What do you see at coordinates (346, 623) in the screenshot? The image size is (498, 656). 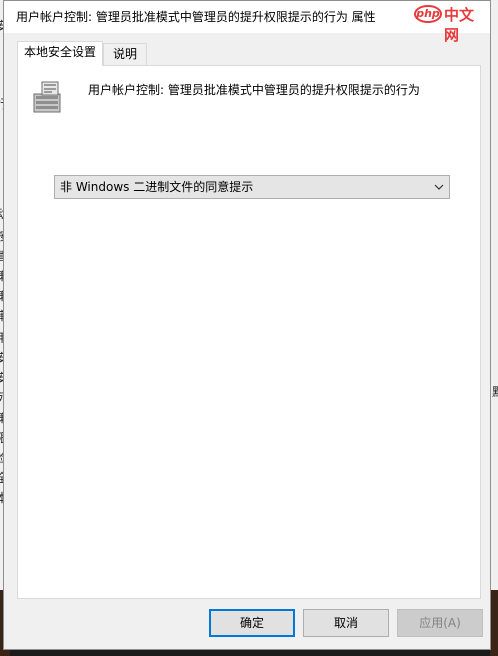 I see `cancel-button: 取消` at bounding box center [346, 623].